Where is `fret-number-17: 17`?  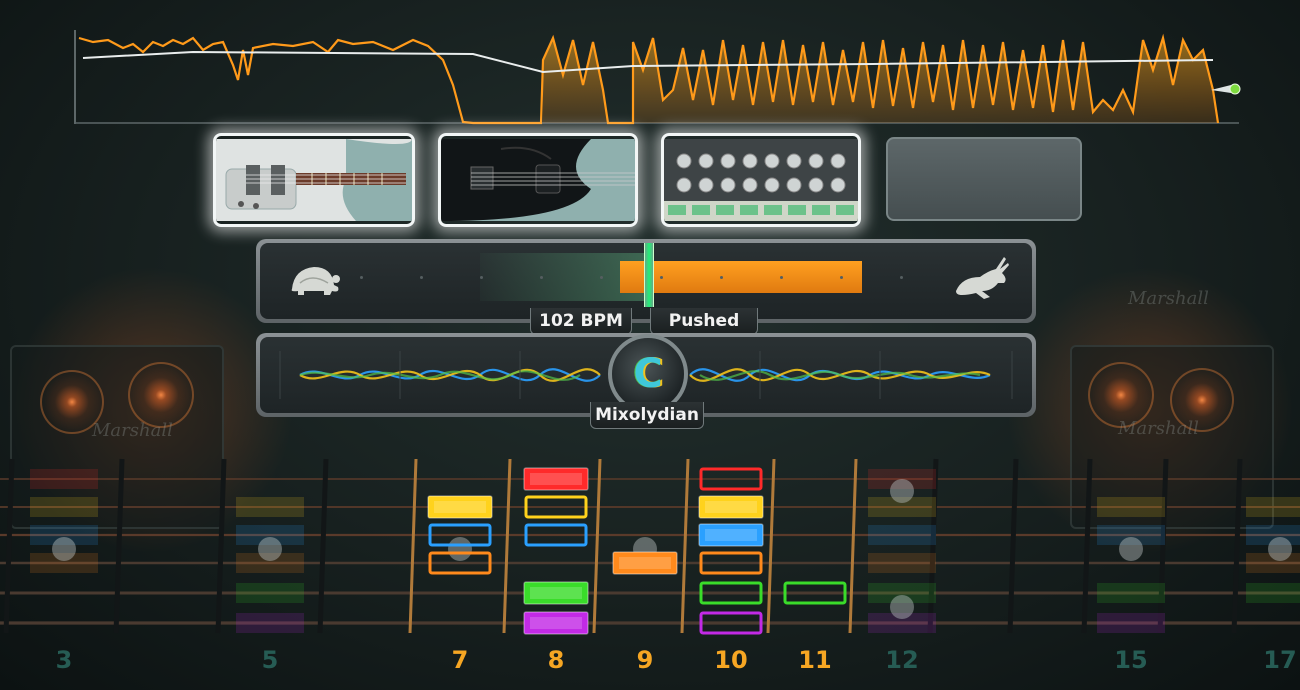 fret-number-17: 17 is located at coordinates (1280, 660).